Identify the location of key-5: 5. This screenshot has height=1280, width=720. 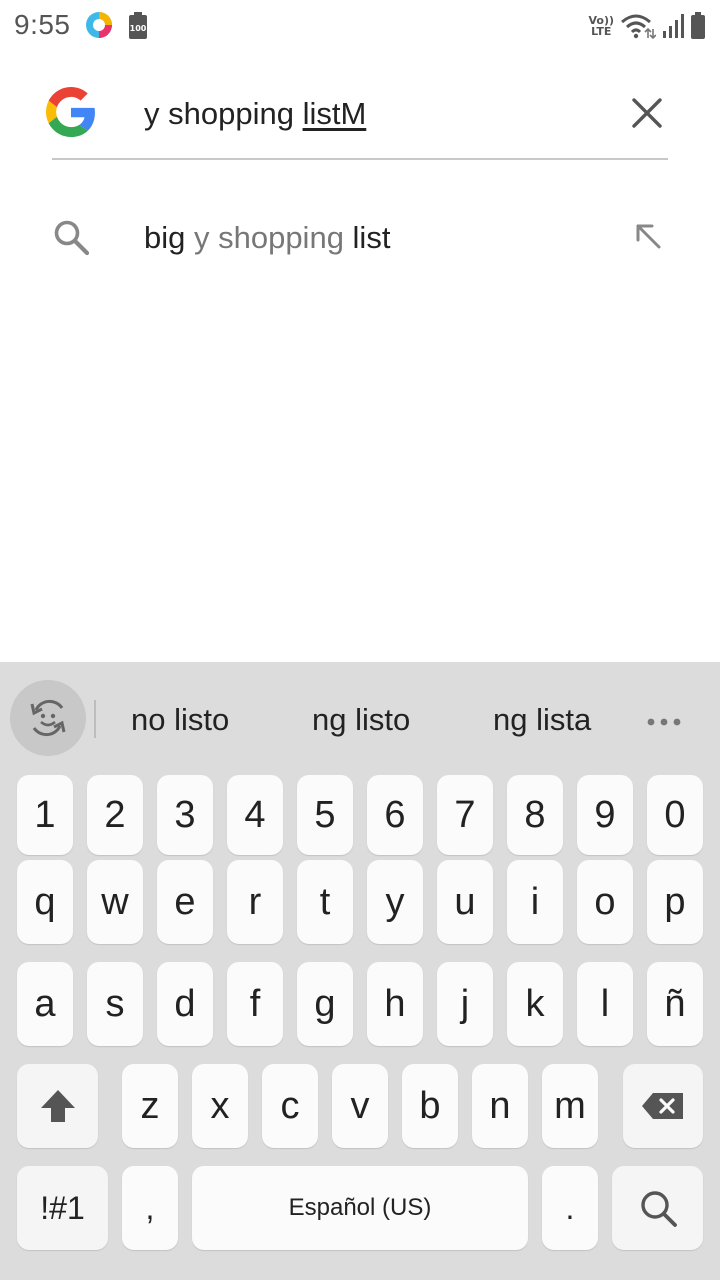
(325, 815).